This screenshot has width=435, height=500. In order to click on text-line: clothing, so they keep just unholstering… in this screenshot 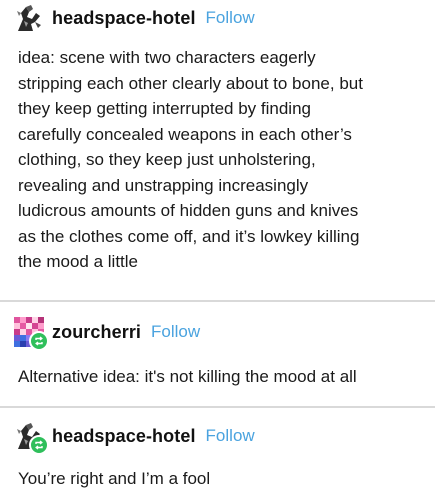, I will do `click(167, 159)`.